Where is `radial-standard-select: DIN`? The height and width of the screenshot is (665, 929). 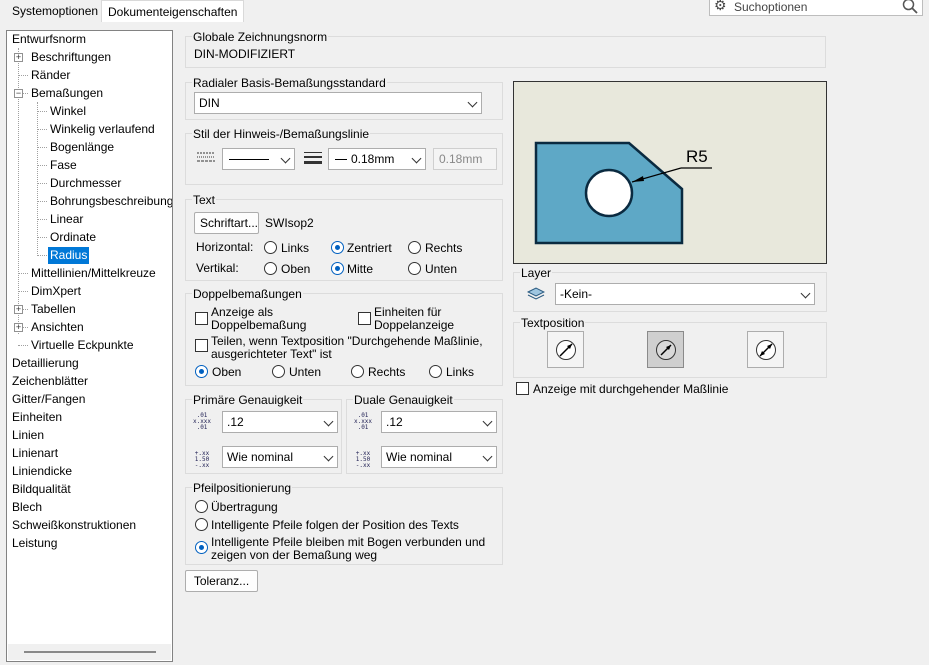 radial-standard-select: DIN is located at coordinates (338, 103).